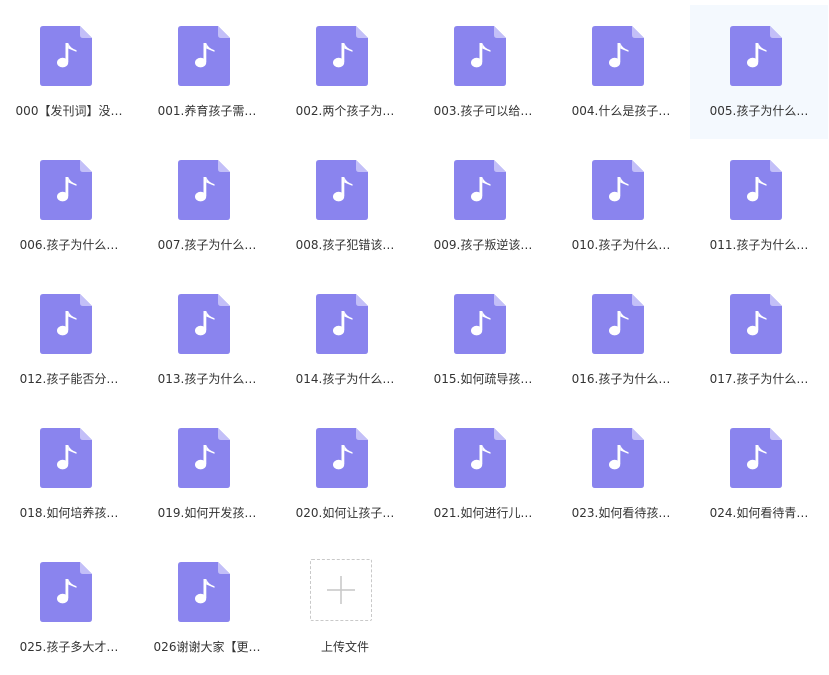  I want to click on upload-file-button, so click(341, 590).